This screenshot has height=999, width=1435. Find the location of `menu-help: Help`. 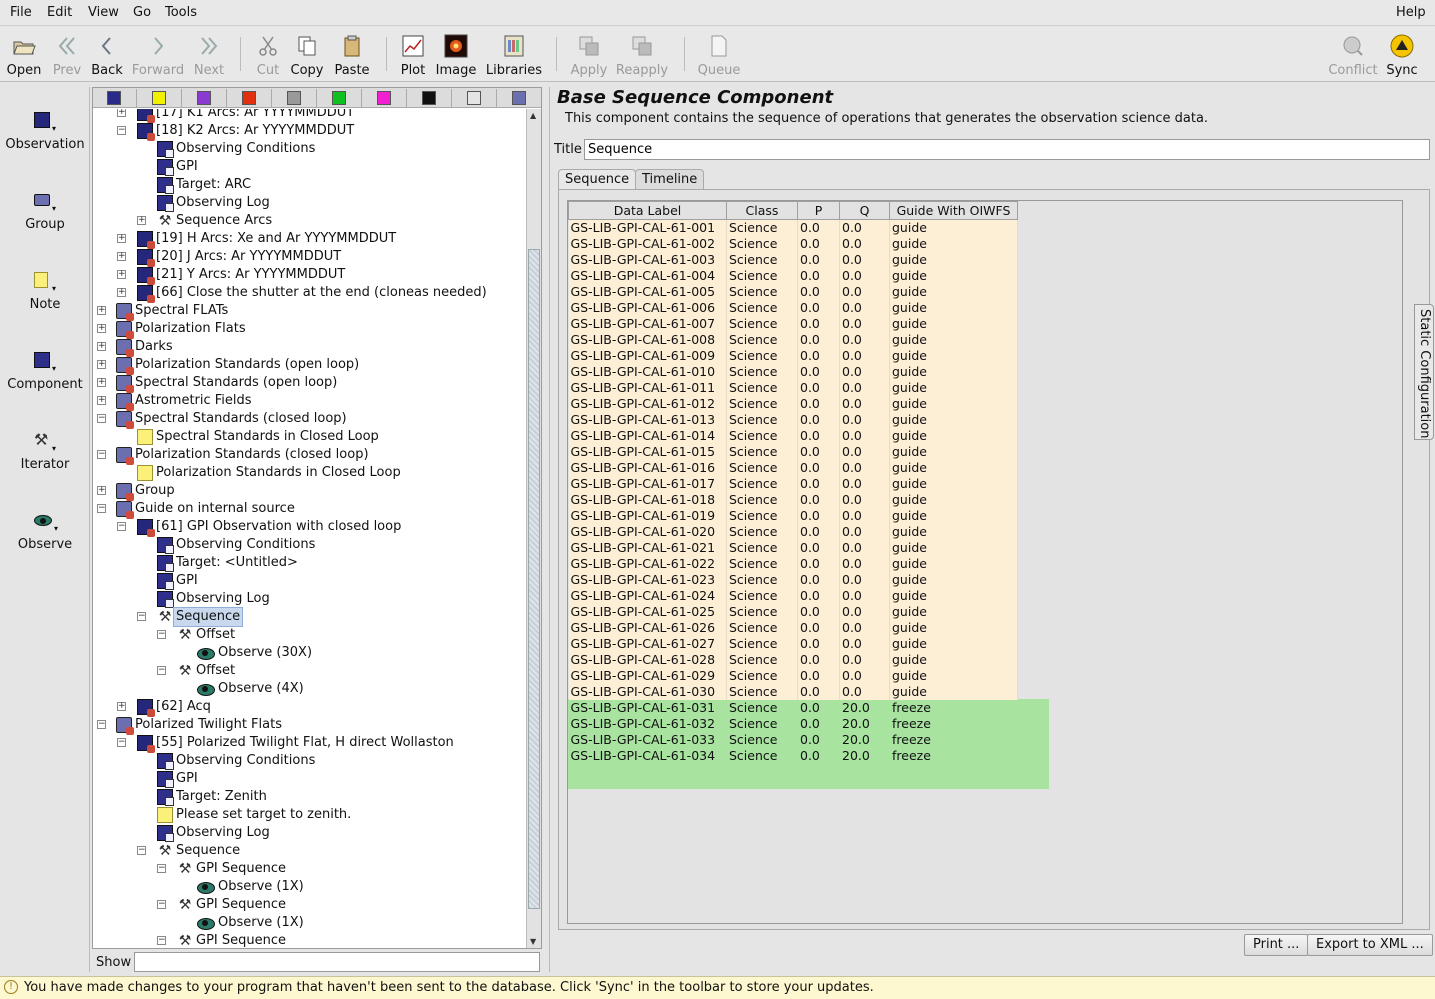

menu-help: Help is located at coordinates (1411, 12).